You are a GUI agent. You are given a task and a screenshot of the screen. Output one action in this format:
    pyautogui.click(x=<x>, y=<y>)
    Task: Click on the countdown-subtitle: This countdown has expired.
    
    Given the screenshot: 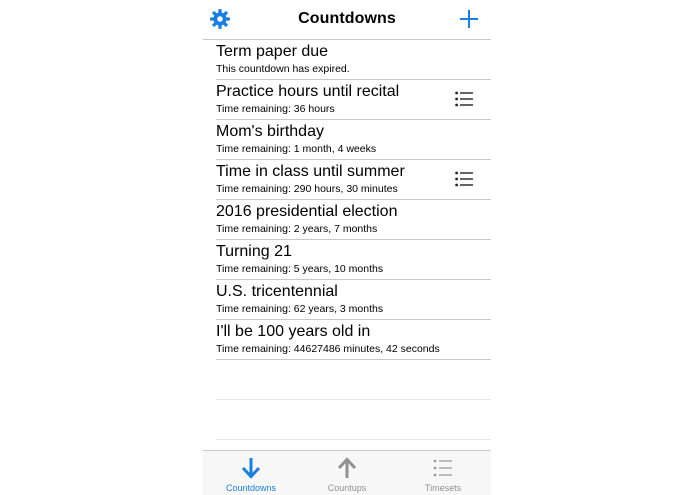 What is the action you would take?
    pyautogui.click(x=283, y=69)
    